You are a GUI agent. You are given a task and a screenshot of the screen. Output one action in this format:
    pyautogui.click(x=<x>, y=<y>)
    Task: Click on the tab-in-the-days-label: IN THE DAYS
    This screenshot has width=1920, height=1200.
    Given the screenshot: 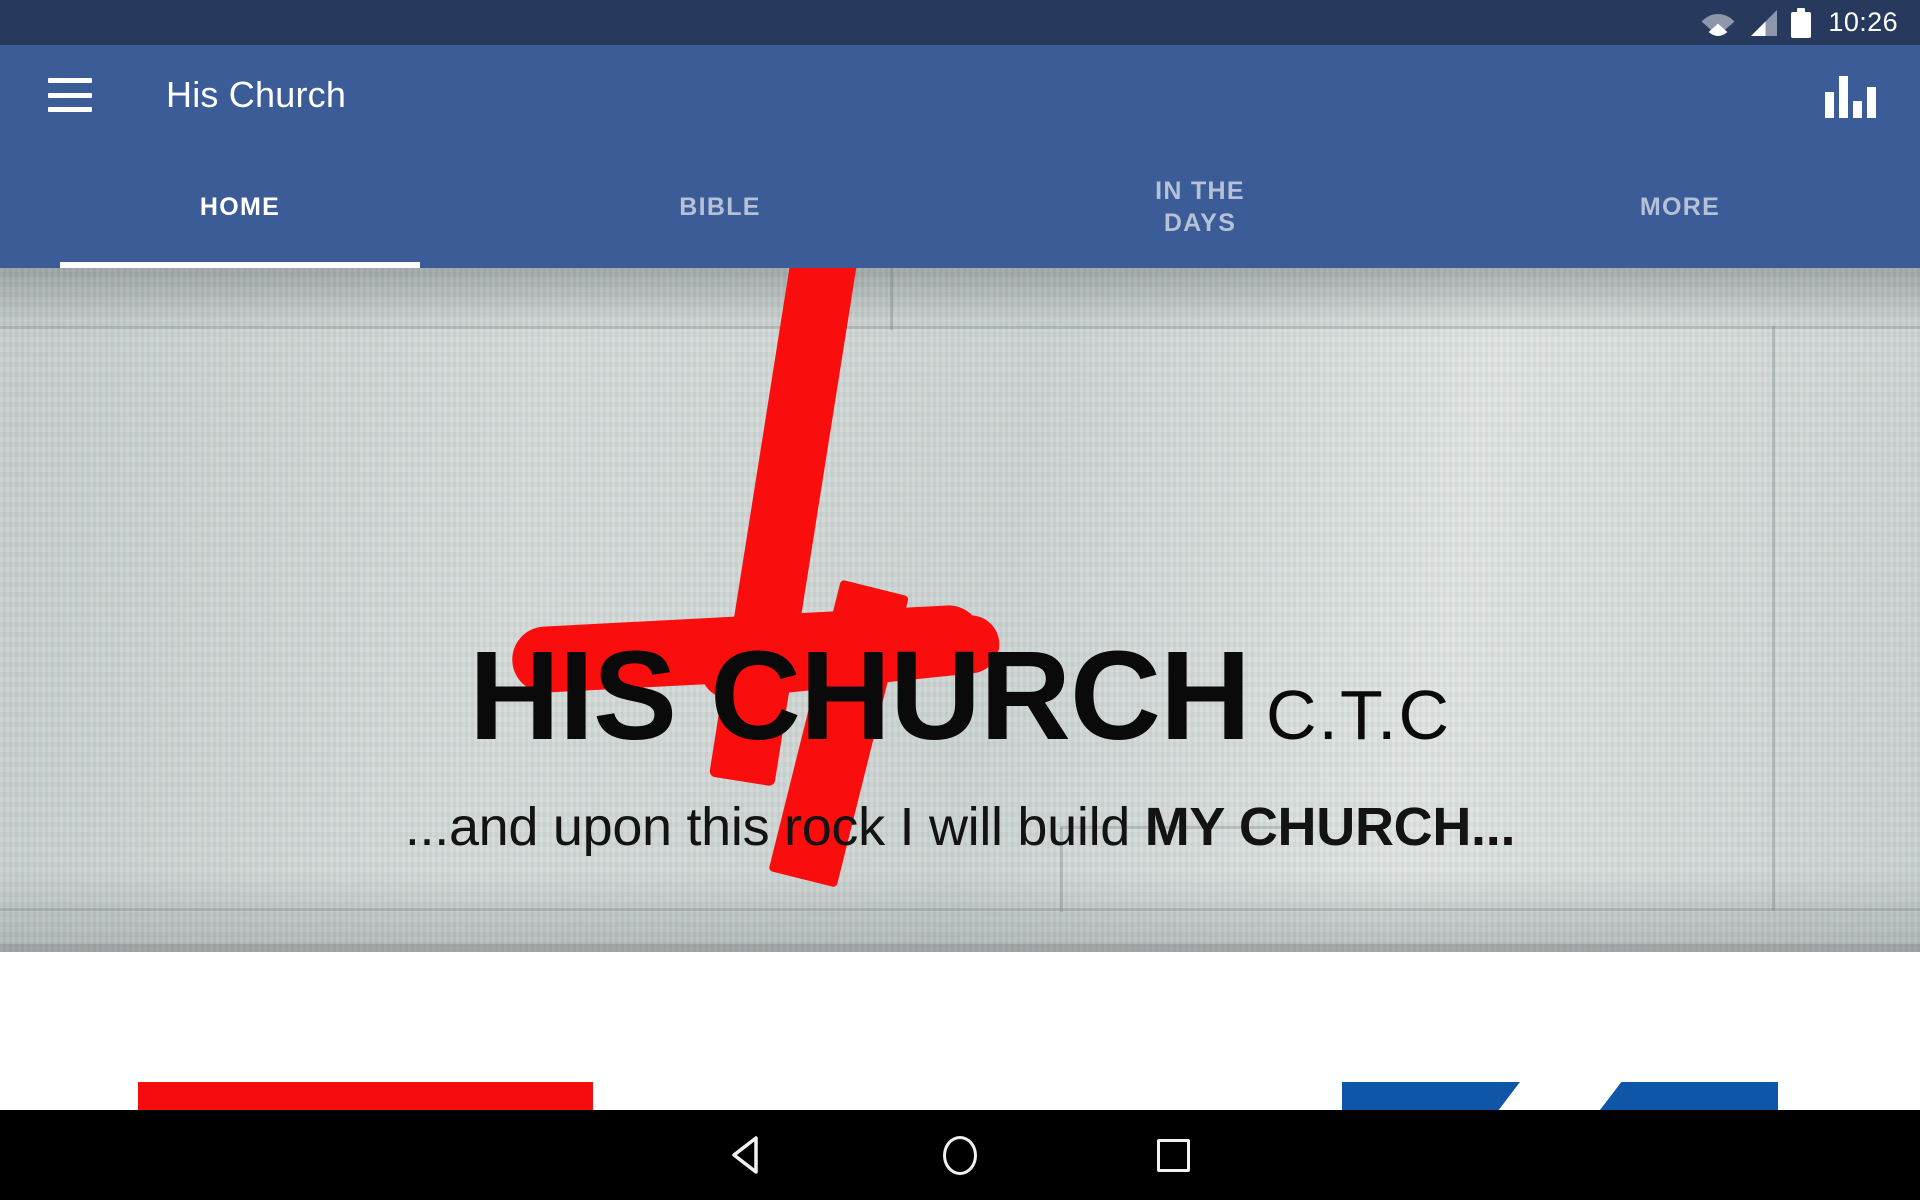 What is the action you would take?
    pyautogui.click(x=1200, y=206)
    